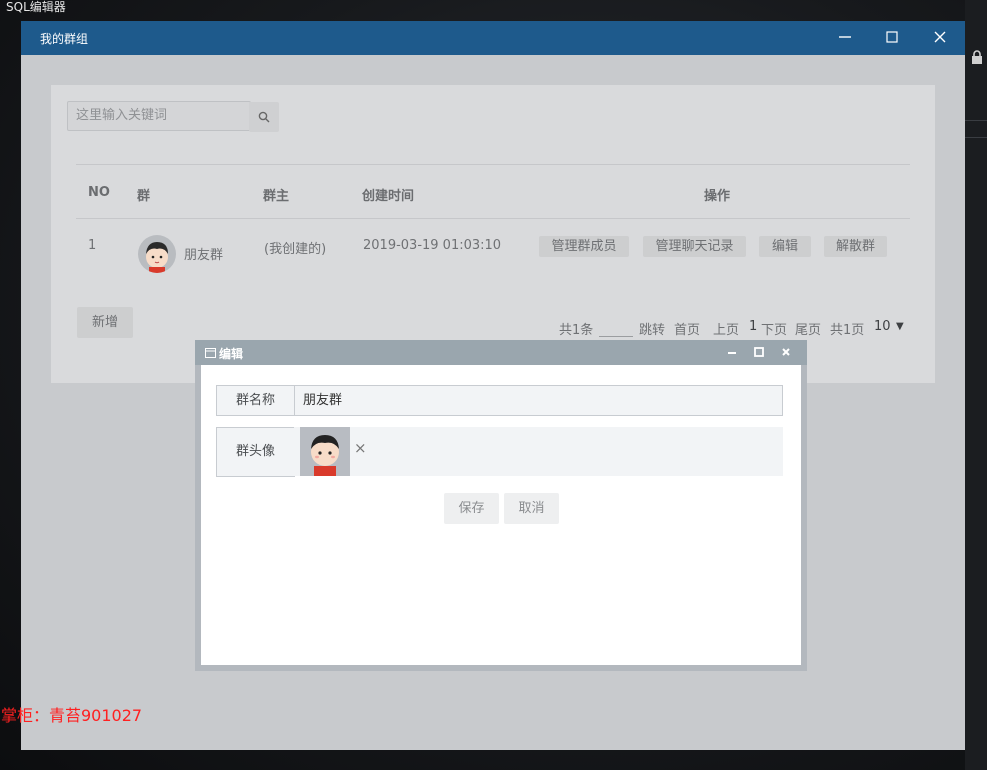 This screenshot has width=987, height=770. What do you see at coordinates (157, 254) in the screenshot?
I see `group-avatar` at bounding box center [157, 254].